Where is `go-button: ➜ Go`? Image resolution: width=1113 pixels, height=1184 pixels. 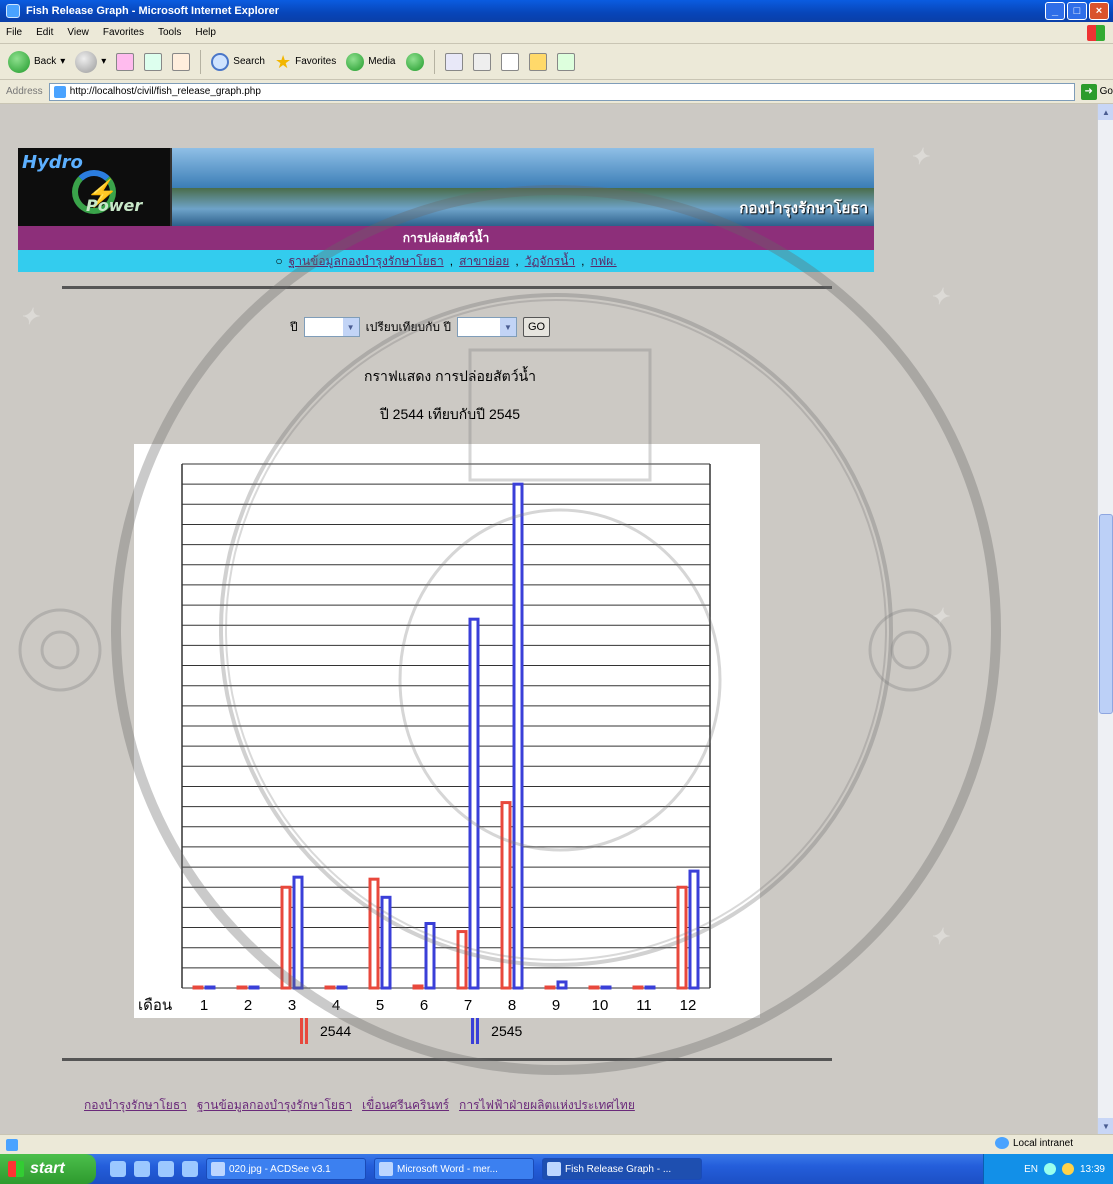
go-button: ➜ Go is located at coordinates (1096, 91).